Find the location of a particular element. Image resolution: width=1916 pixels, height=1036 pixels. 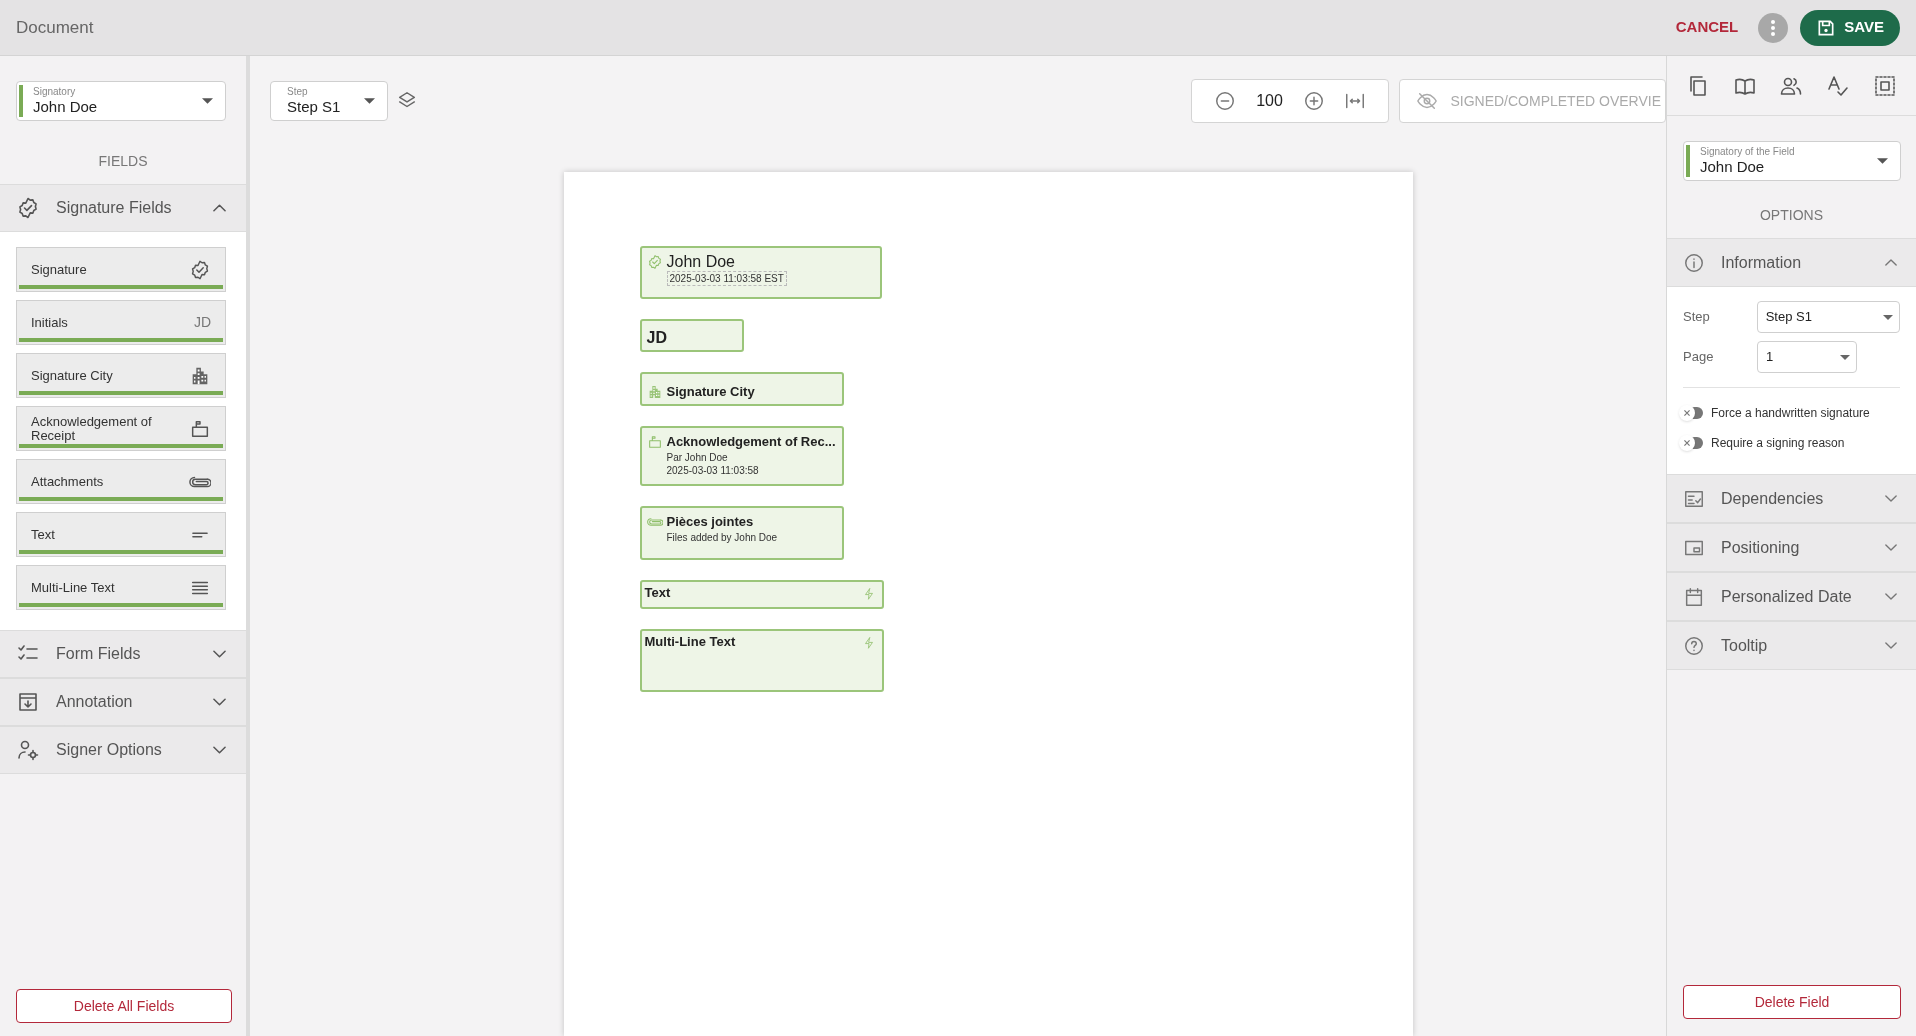

option-select: Step S1 is located at coordinates (1828, 317).